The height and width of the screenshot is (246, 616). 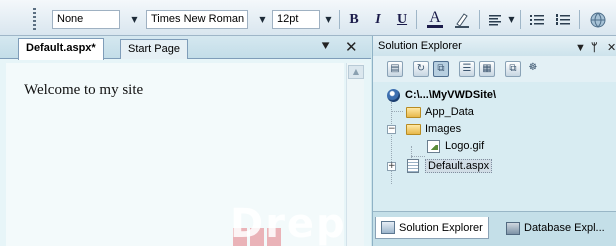 I want to click on refresh-icon: ↻, so click(x=421, y=69).